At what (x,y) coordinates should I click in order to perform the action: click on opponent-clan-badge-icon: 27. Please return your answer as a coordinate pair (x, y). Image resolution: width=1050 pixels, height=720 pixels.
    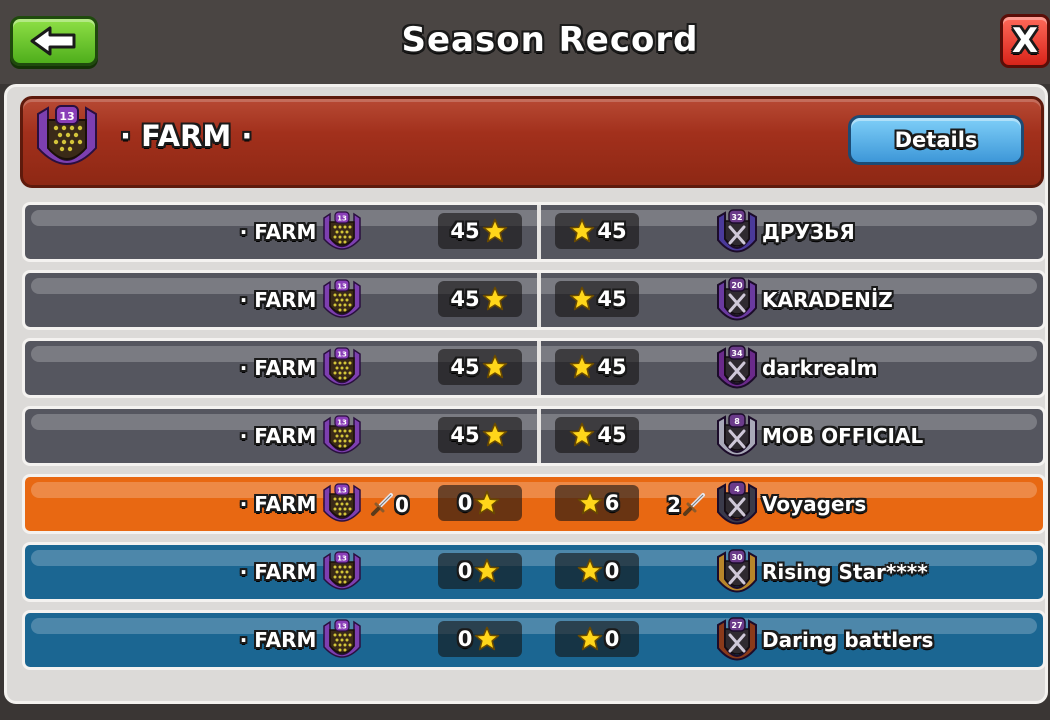
    Looking at the image, I should click on (737, 639).